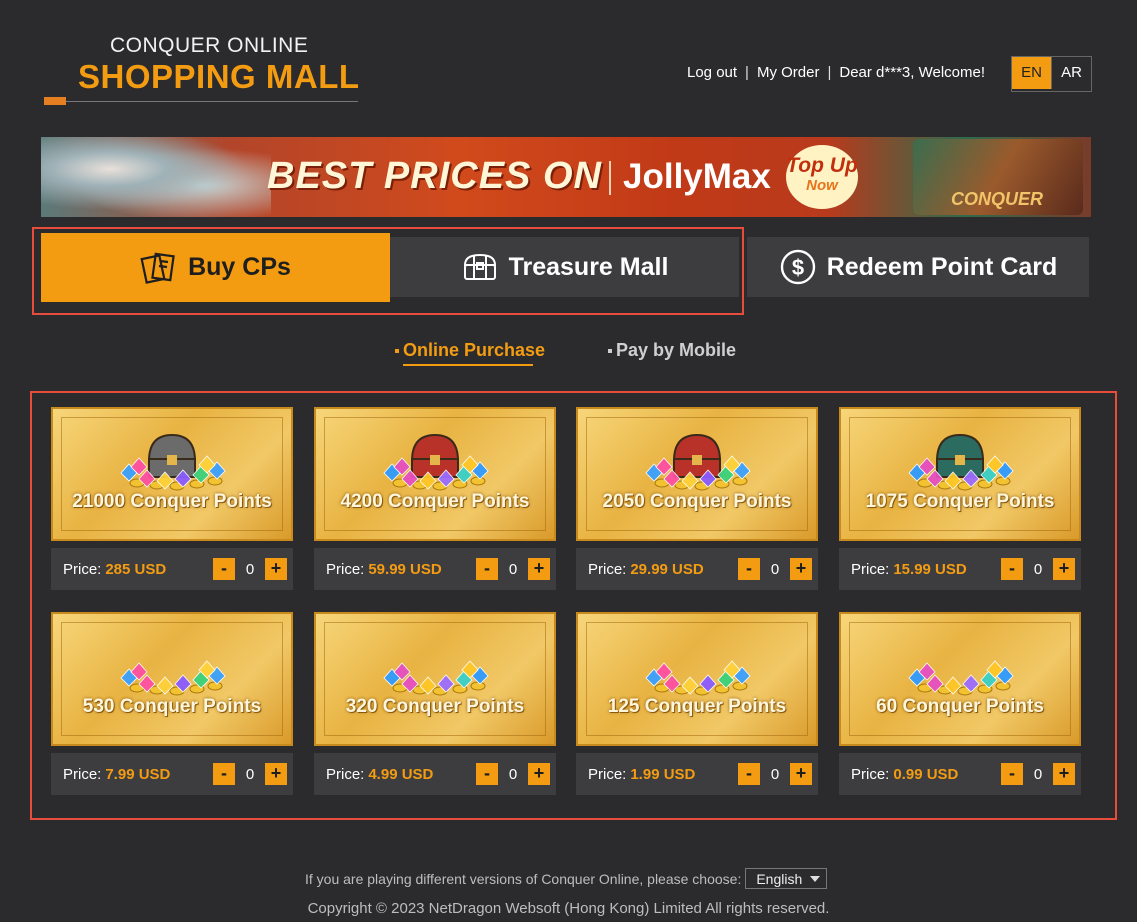 The image size is (1137, 922). I want to click on bullet-icon, so click(610, 351).